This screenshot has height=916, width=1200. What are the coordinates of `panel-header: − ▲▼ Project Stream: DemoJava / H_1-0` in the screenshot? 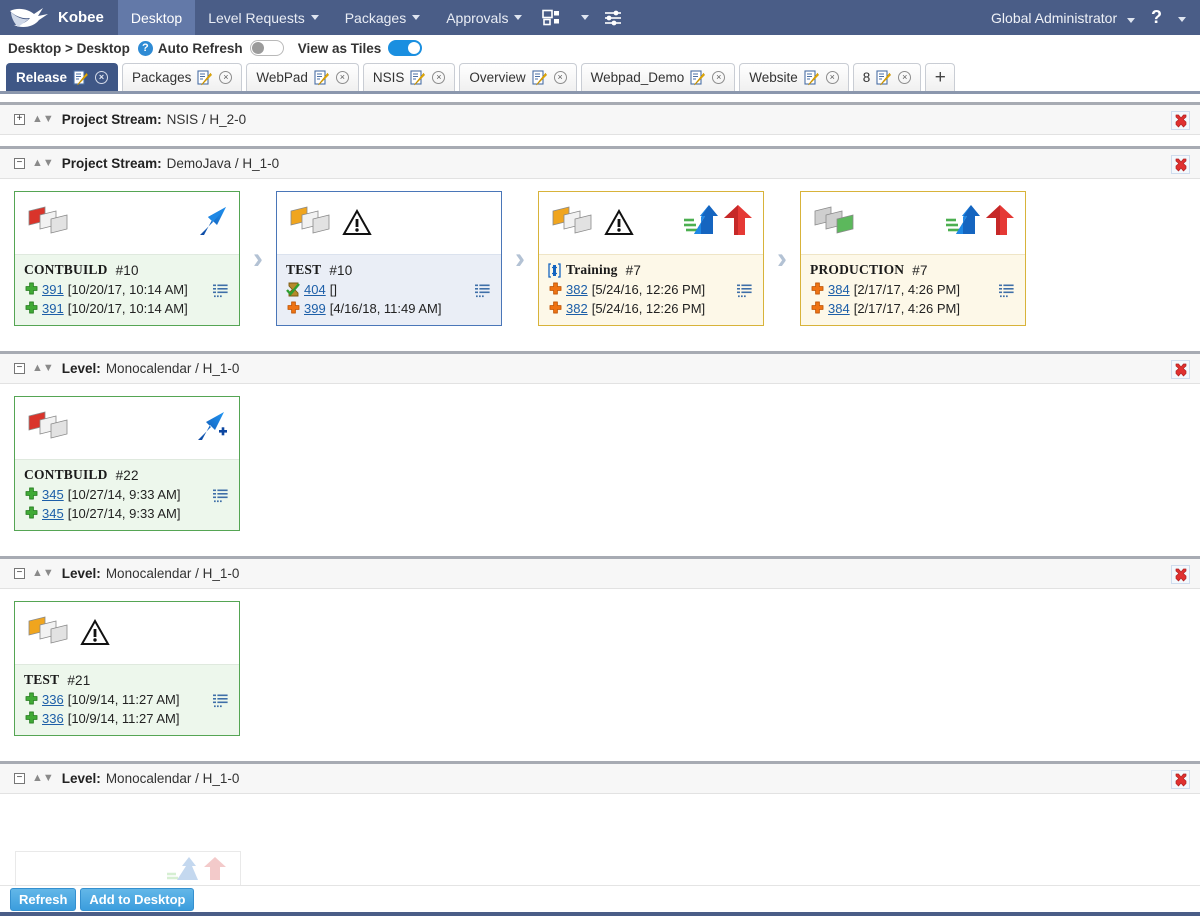 It's located at (600, 164).